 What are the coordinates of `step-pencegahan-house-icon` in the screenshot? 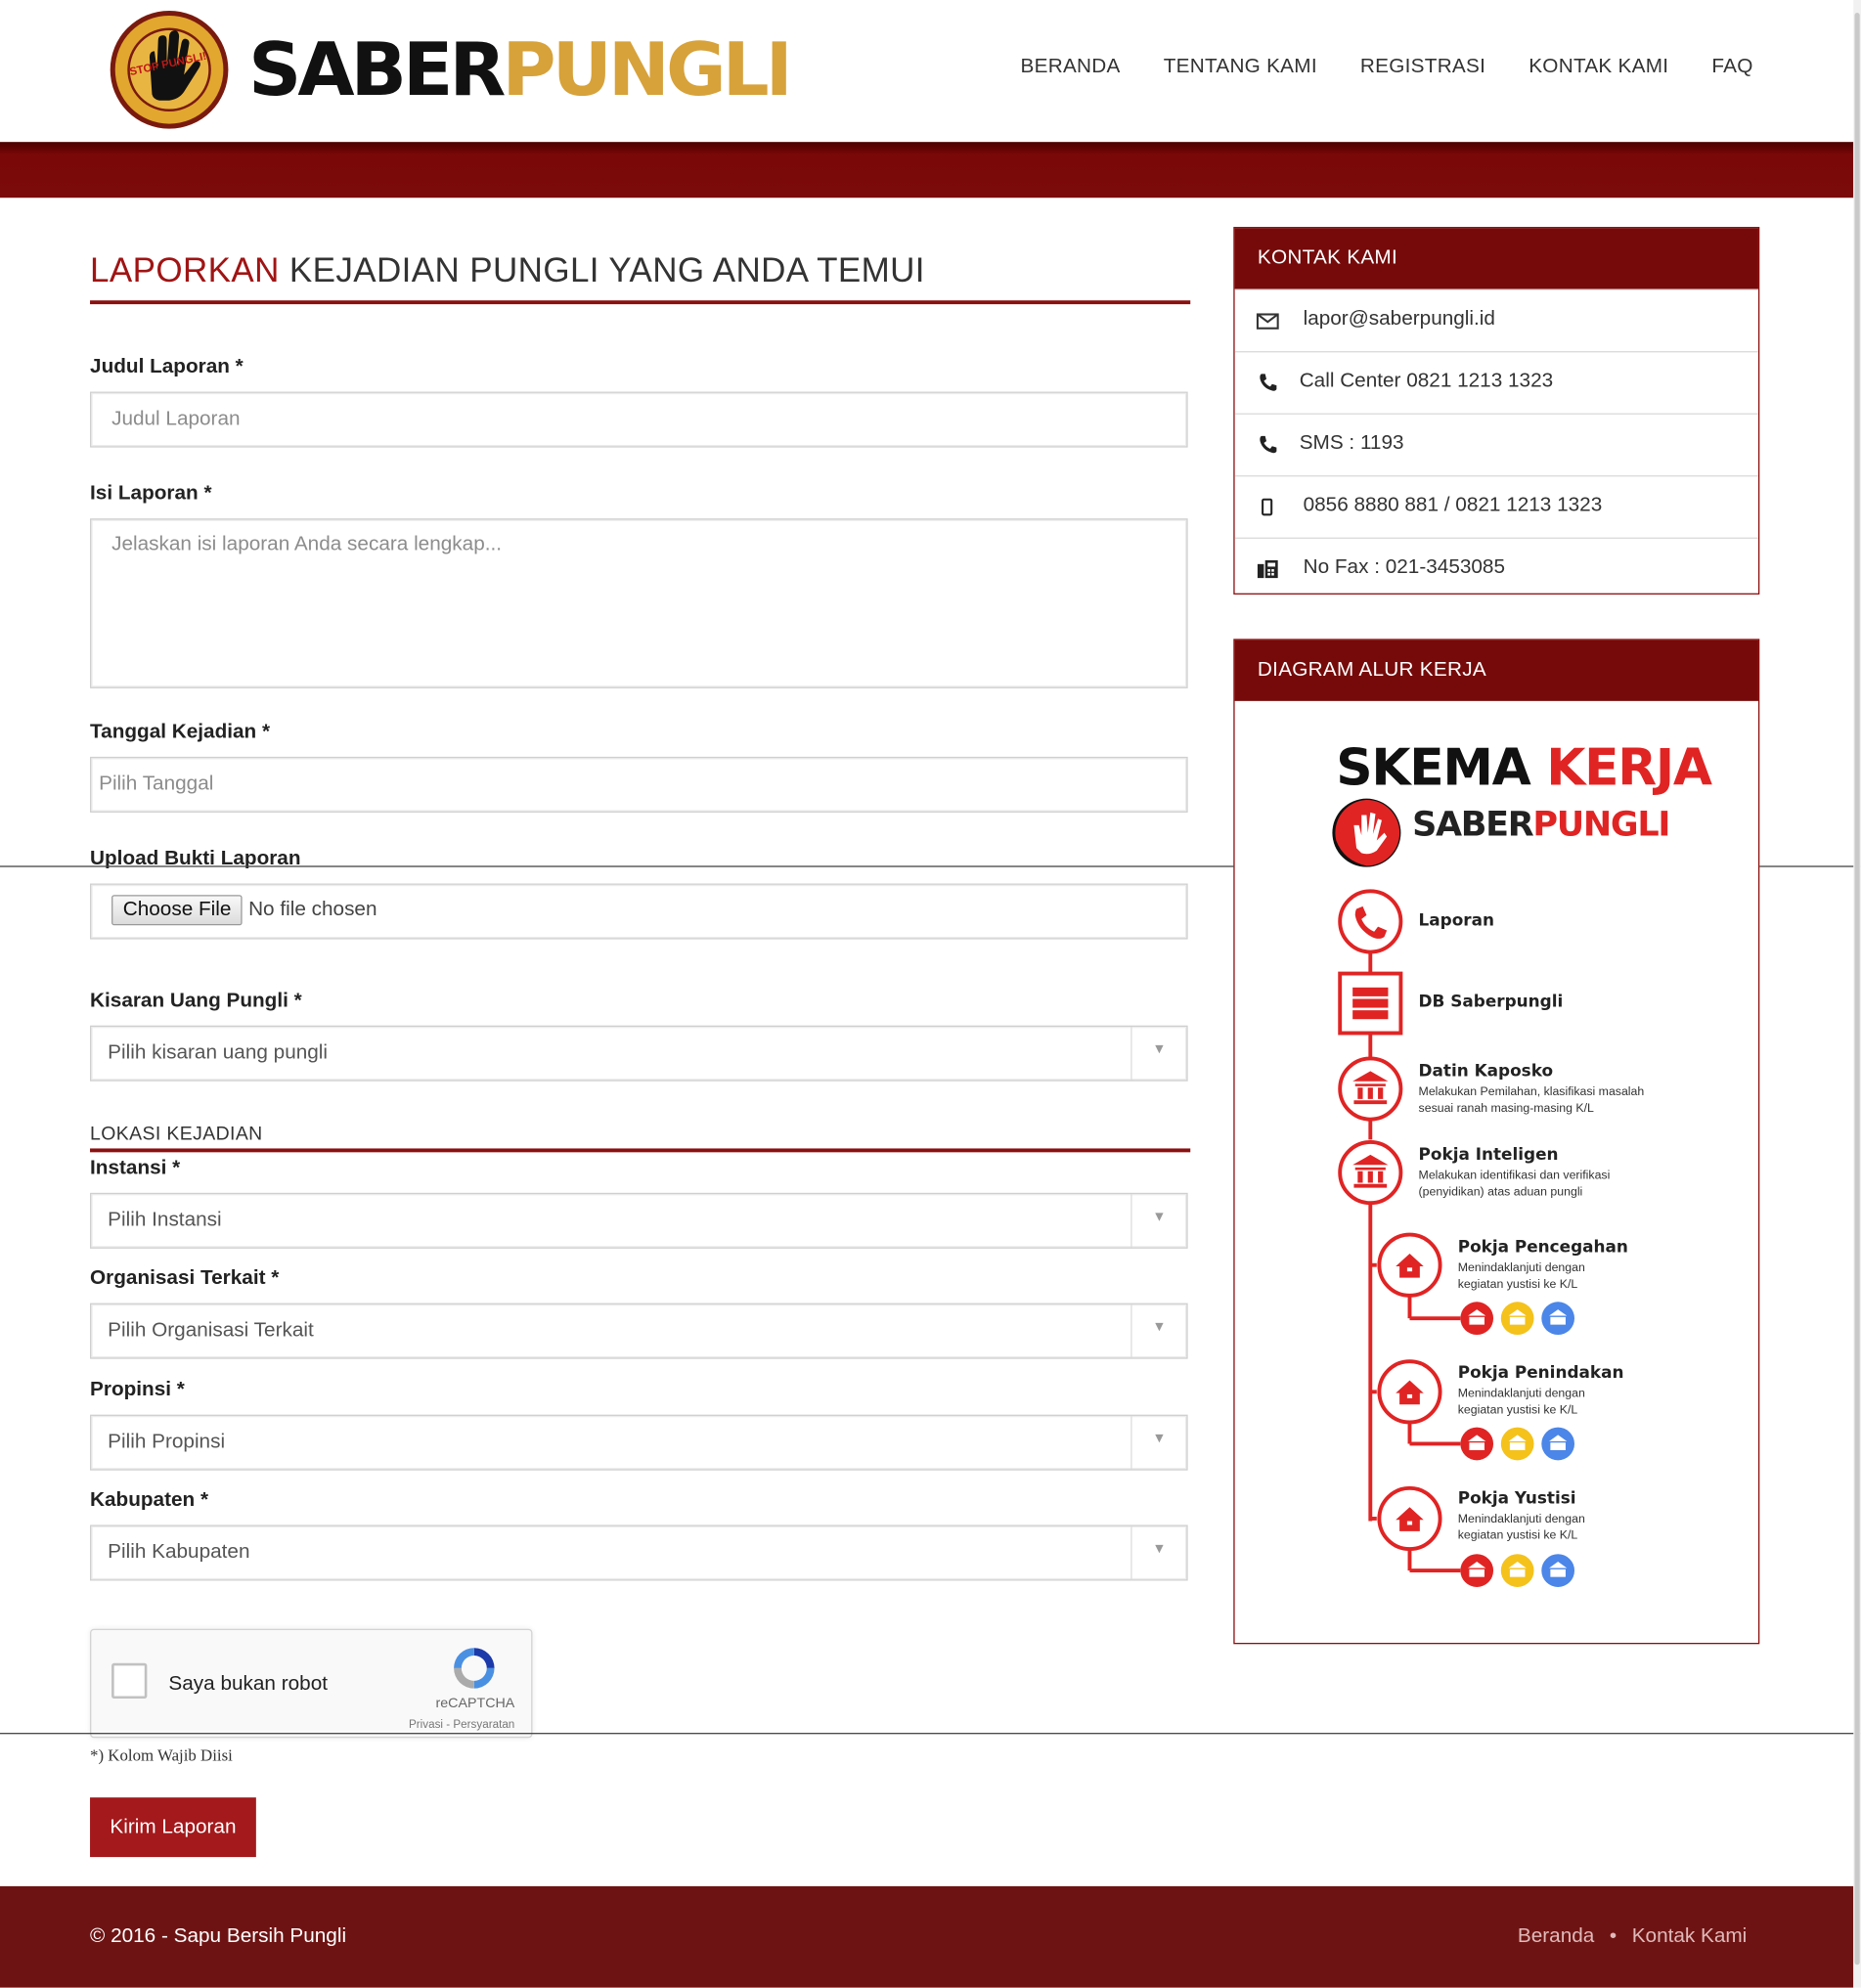 It's located at (1409, 1265).